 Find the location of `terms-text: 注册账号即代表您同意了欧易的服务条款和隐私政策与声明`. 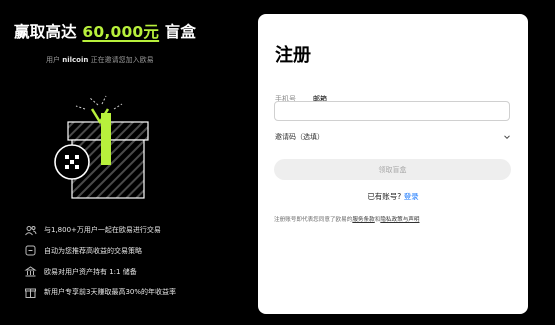

terms-text: 注册账号即代表您同意了欧易的服务条款和隐私政策与声明 is located at coordinates (347, 219).